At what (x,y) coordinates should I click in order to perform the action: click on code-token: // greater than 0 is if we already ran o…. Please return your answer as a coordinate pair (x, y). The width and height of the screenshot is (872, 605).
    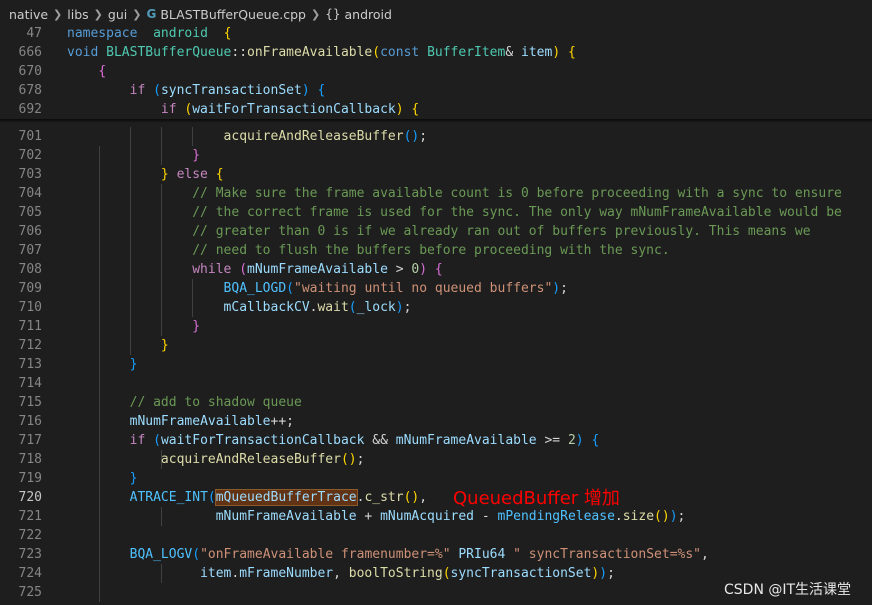
    Looking at the image, I should click on (501, 231).